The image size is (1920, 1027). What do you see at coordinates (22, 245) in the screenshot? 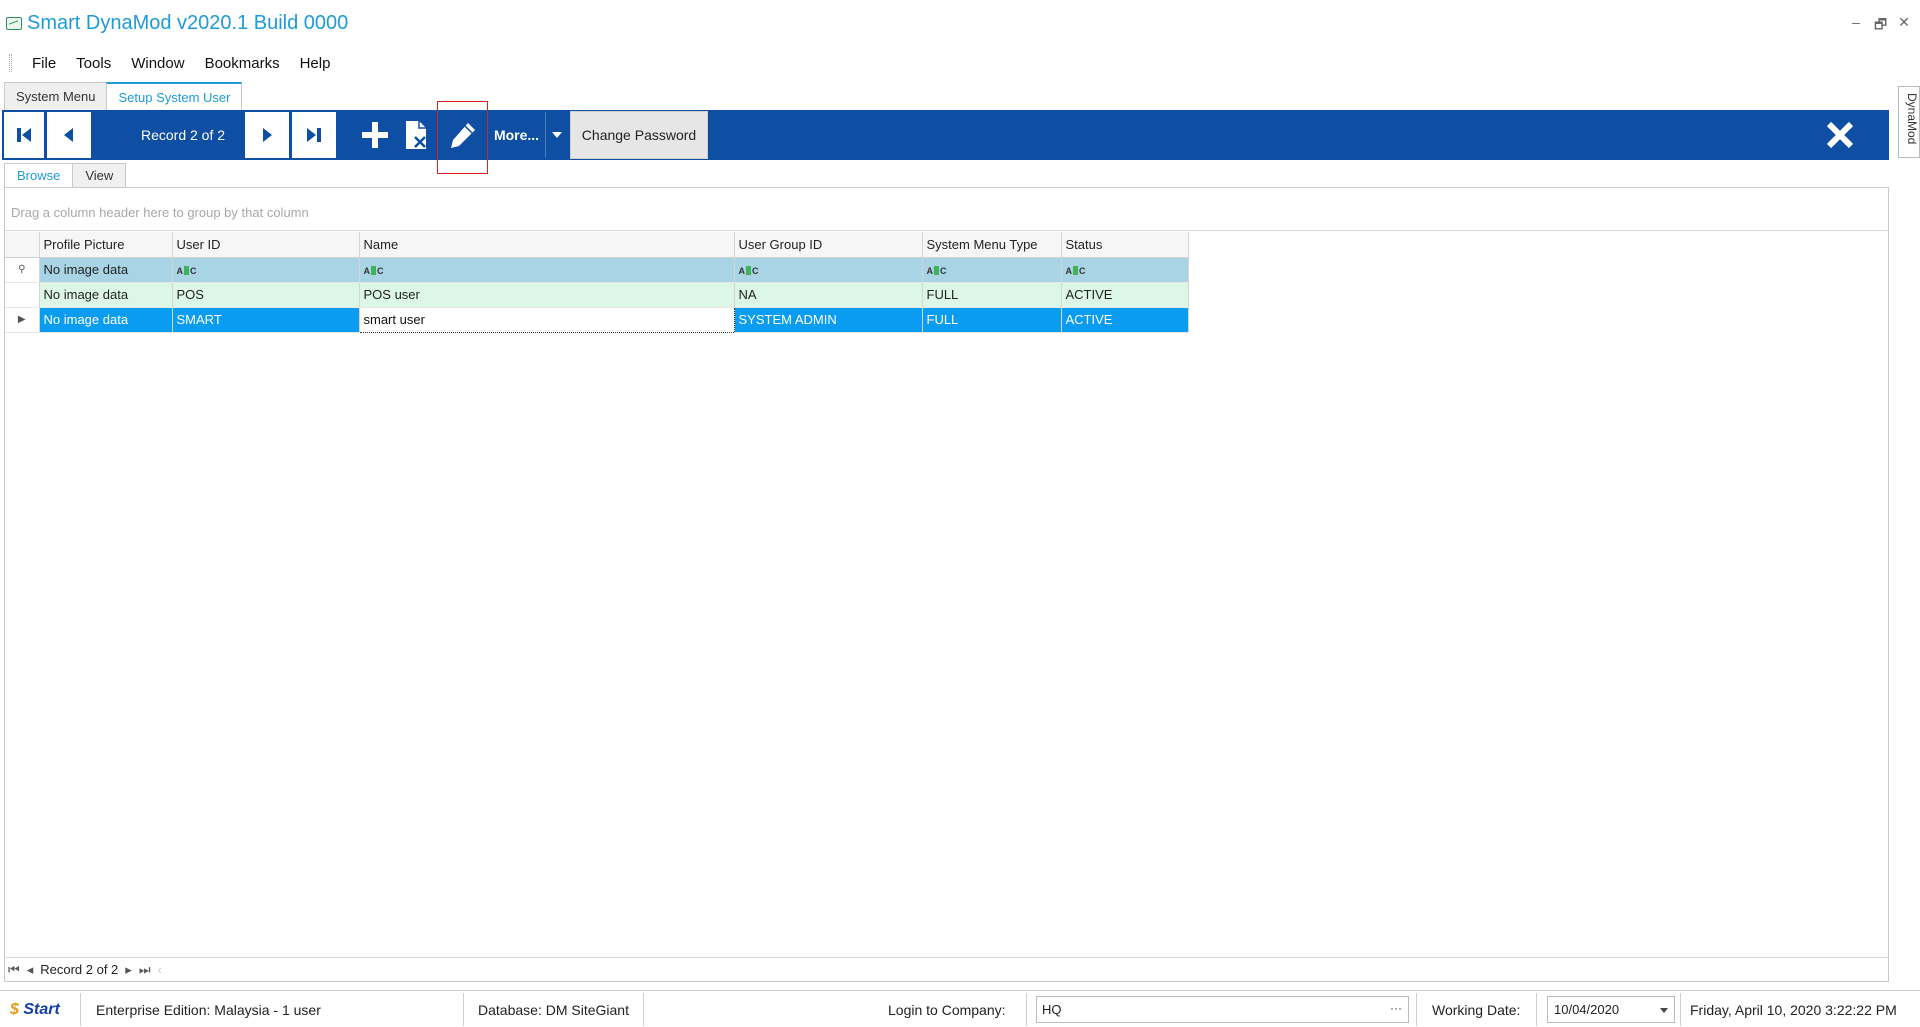
I see `row-indicator-header` at bounding box center [22, 245].